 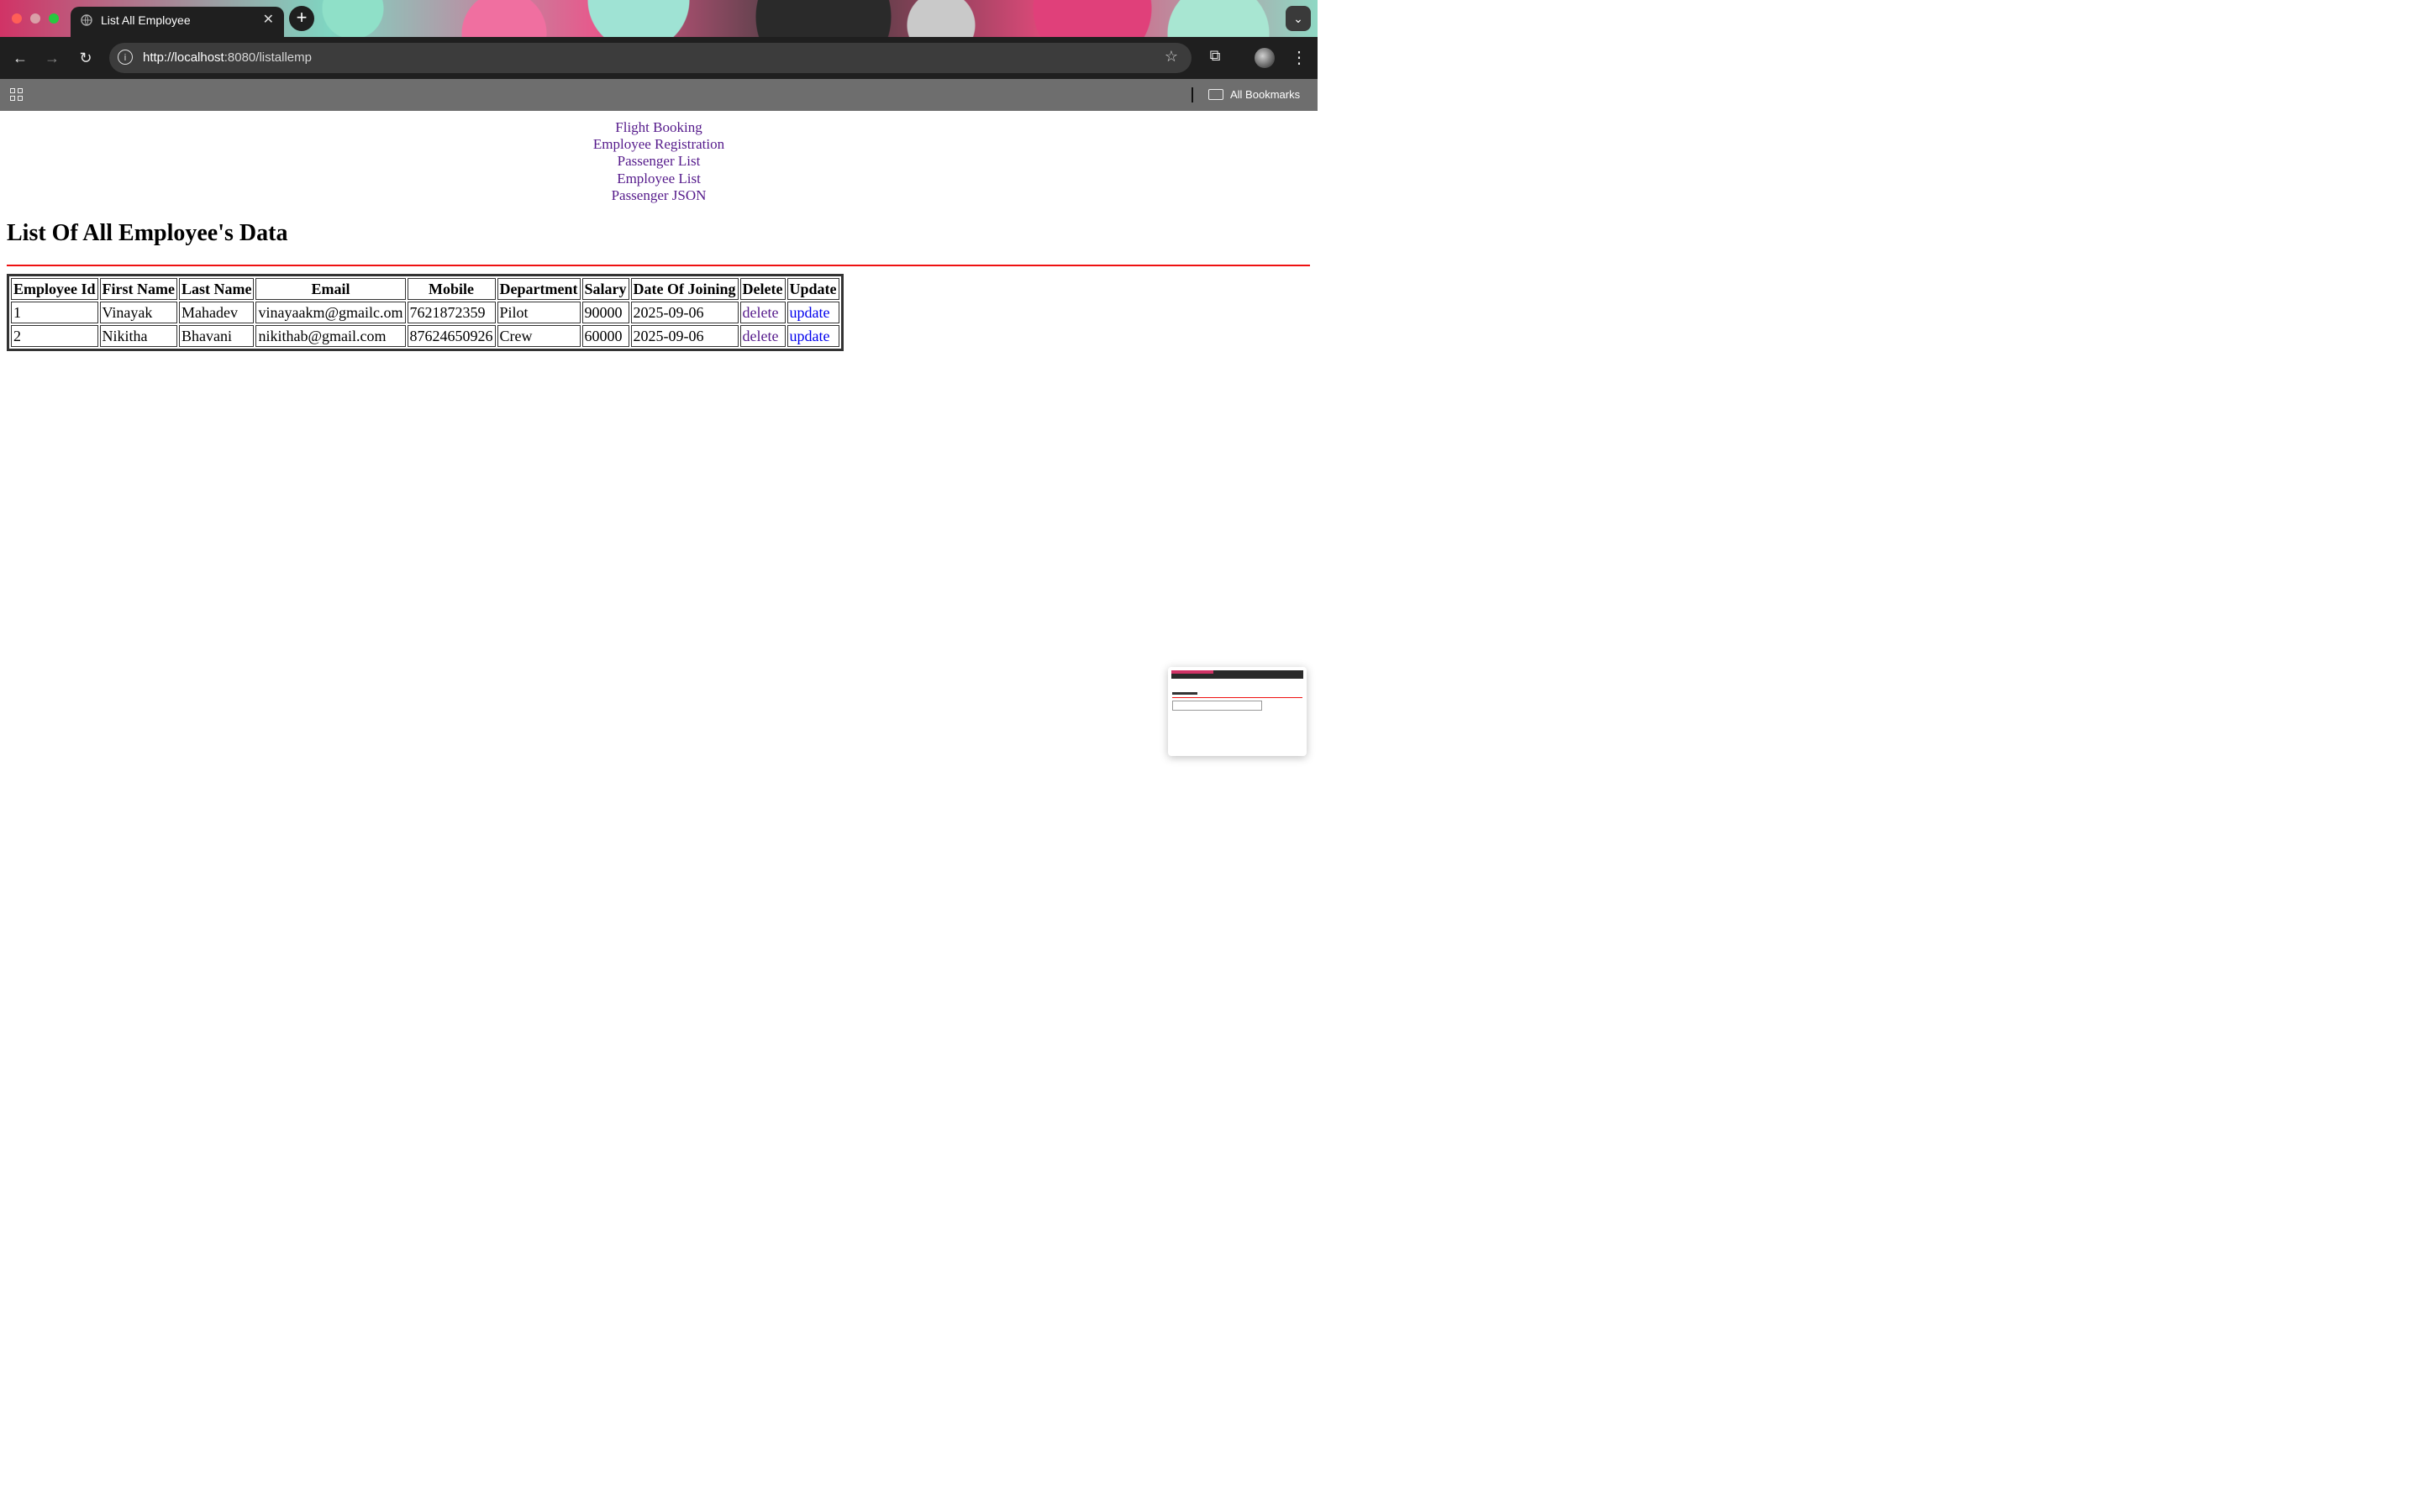 What do you see at coordinates (1215, 94) in the screenshot?
I see `folder-icon` at bounding box center [1215, 94].